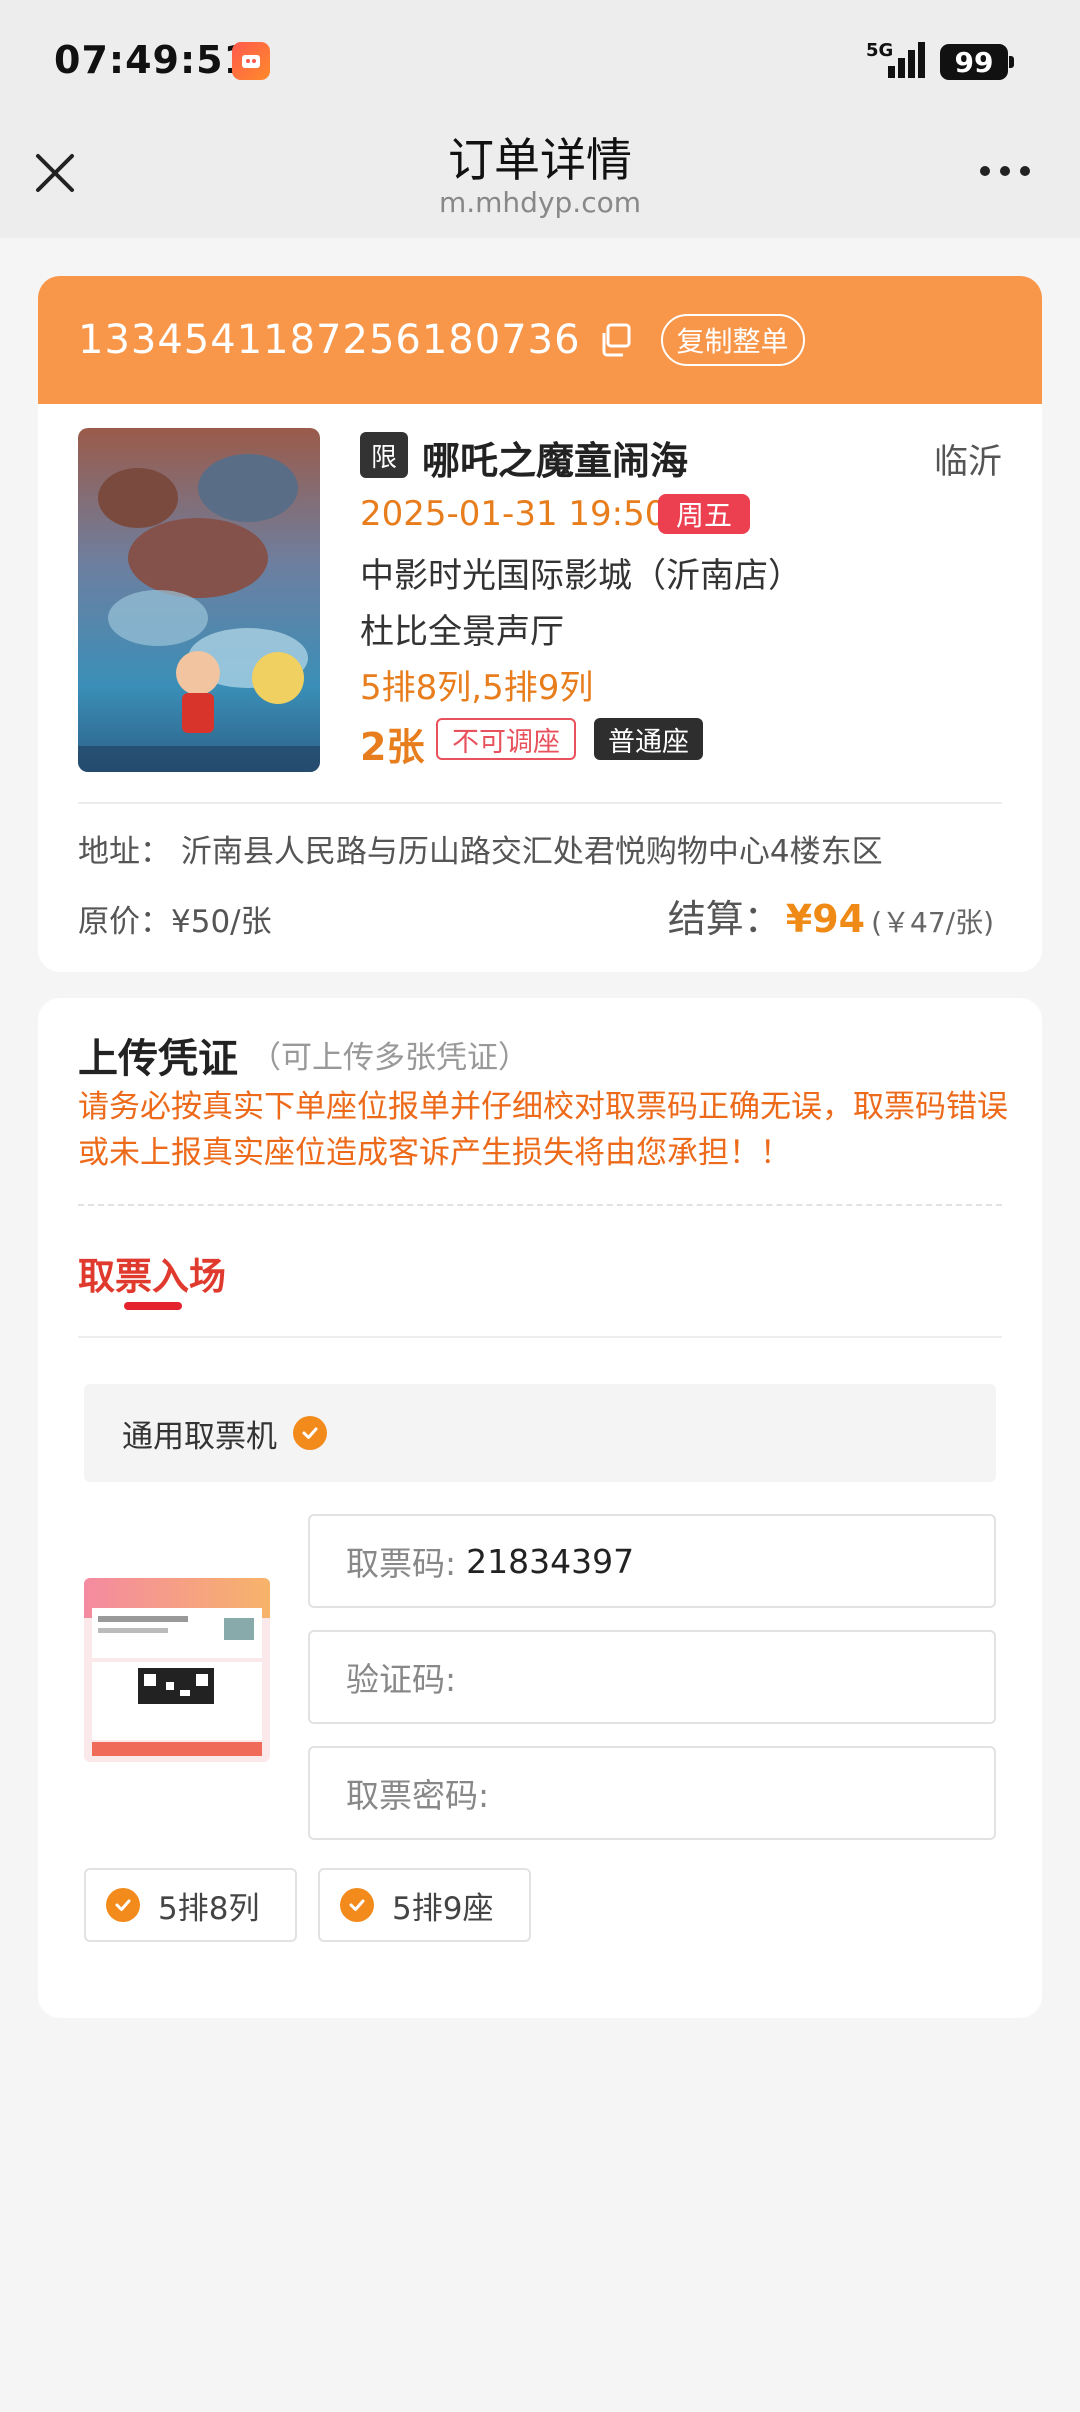 Image resolution: width=1080 pixels, height=2412 pixels. Describe the element at coordinates (153, 60) in the screenshot. I see `status-time: 07:49:51` at that location.